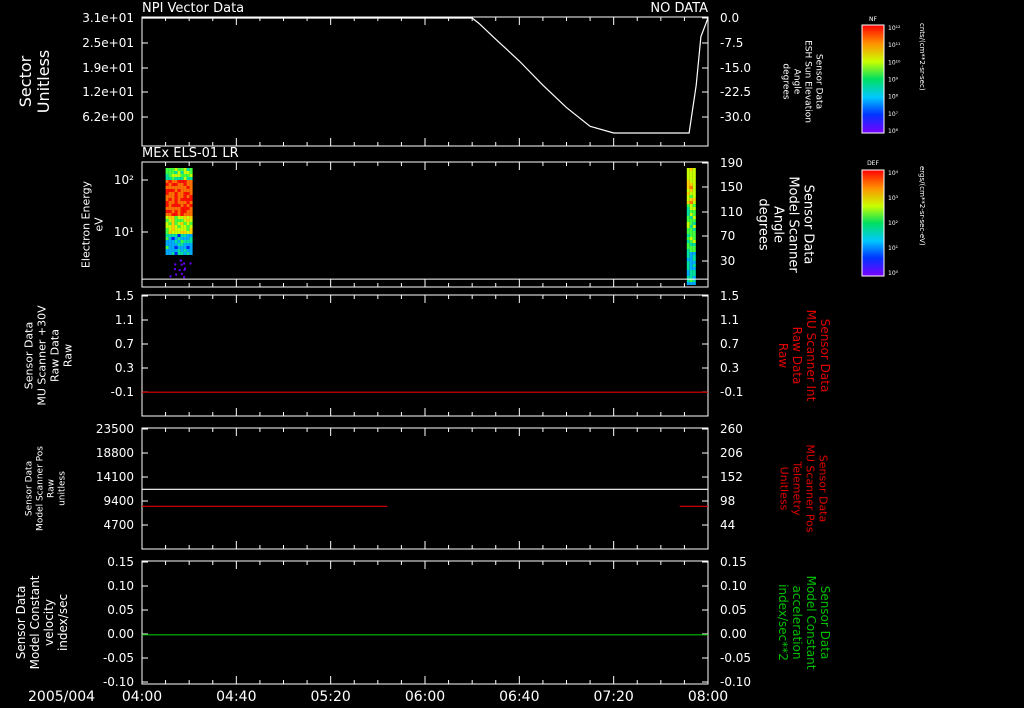 This screenshot has height=708, width=1024. I want to click on colorbar-tick-label: 10¹, so click(893, 248).